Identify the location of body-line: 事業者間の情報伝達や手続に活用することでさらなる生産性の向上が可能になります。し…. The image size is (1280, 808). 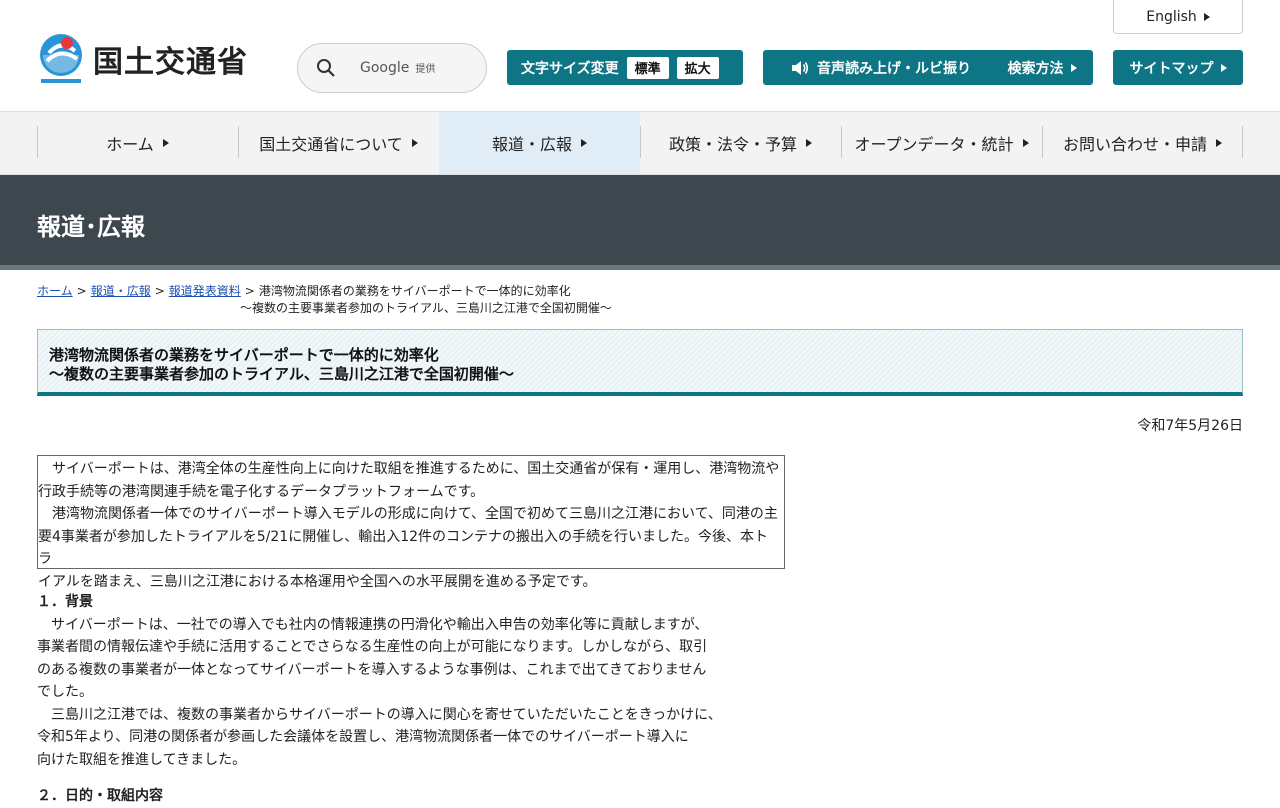
(372, 647).